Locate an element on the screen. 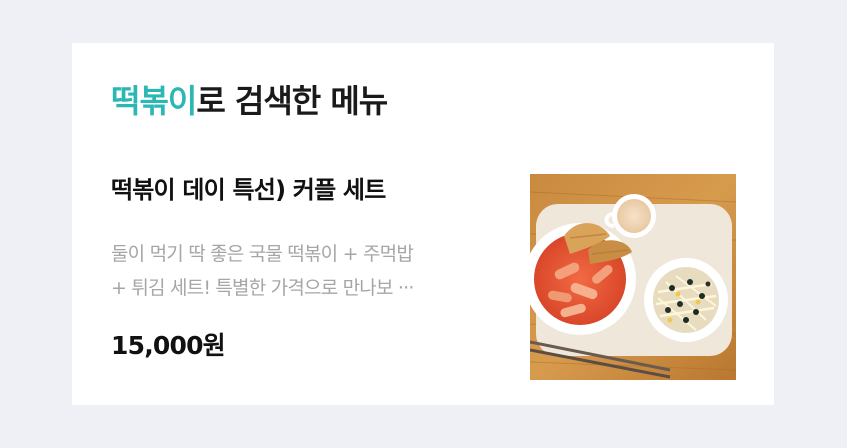 The height and width of the screenshot is (448, 847). menu-item-price: 15,000원 is located at coordinates (168, 345).